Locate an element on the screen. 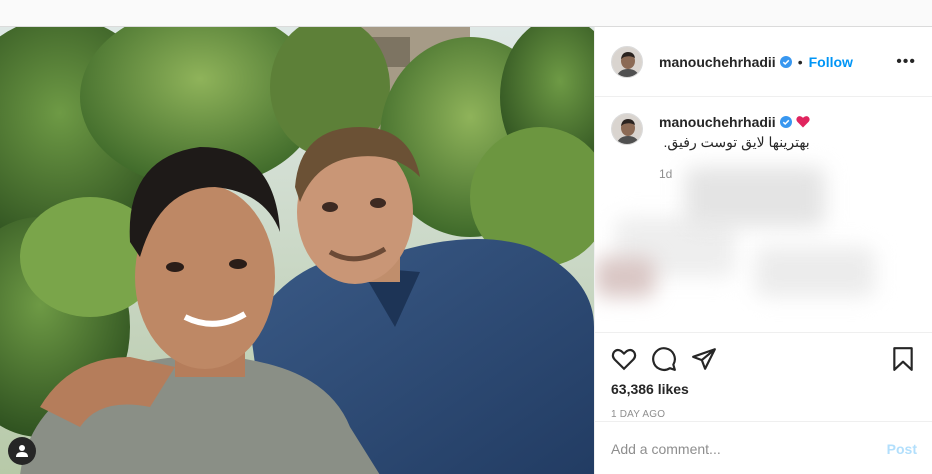 This screenshot has height=474, width=932. avatar is located at coordinates (627, 61).